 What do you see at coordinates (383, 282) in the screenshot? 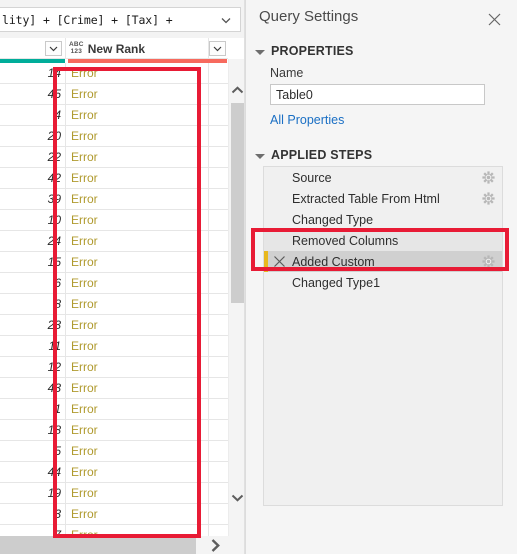
I see `applied-step-item: Changed Type1` at bounding box center [383, 282].